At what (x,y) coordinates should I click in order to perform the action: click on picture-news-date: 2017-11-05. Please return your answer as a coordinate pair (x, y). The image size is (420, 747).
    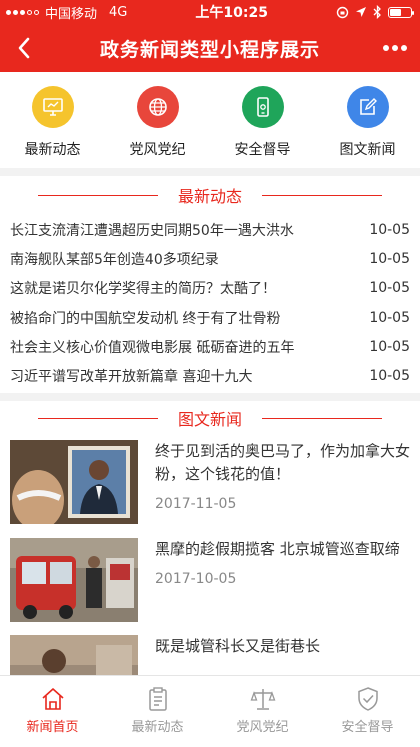
    Looking at the image, I should click on (196, 504).